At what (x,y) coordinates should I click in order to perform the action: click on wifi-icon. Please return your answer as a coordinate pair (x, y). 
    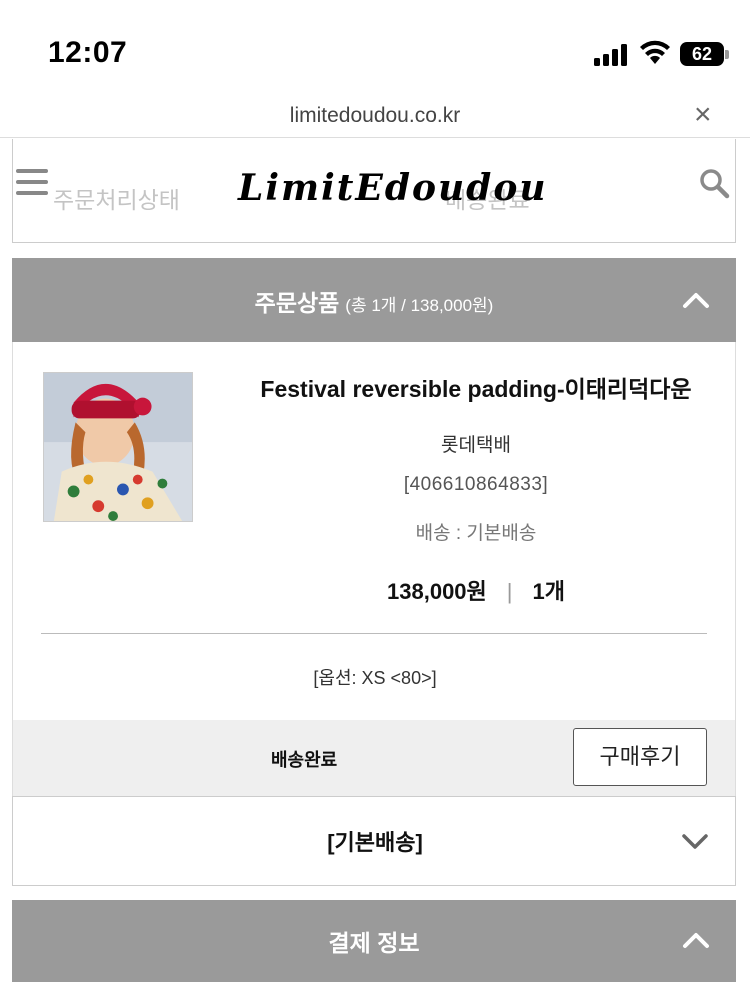
    Looking at the image, I should click on (655, 52).